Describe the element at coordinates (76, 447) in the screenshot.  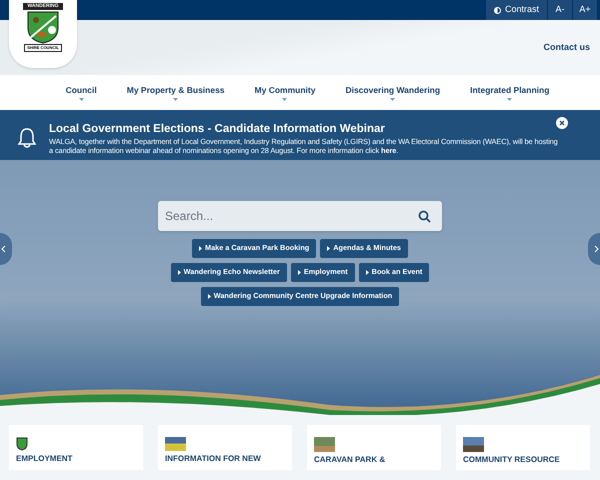
I see `card: EMPLOYMENT` at that location.